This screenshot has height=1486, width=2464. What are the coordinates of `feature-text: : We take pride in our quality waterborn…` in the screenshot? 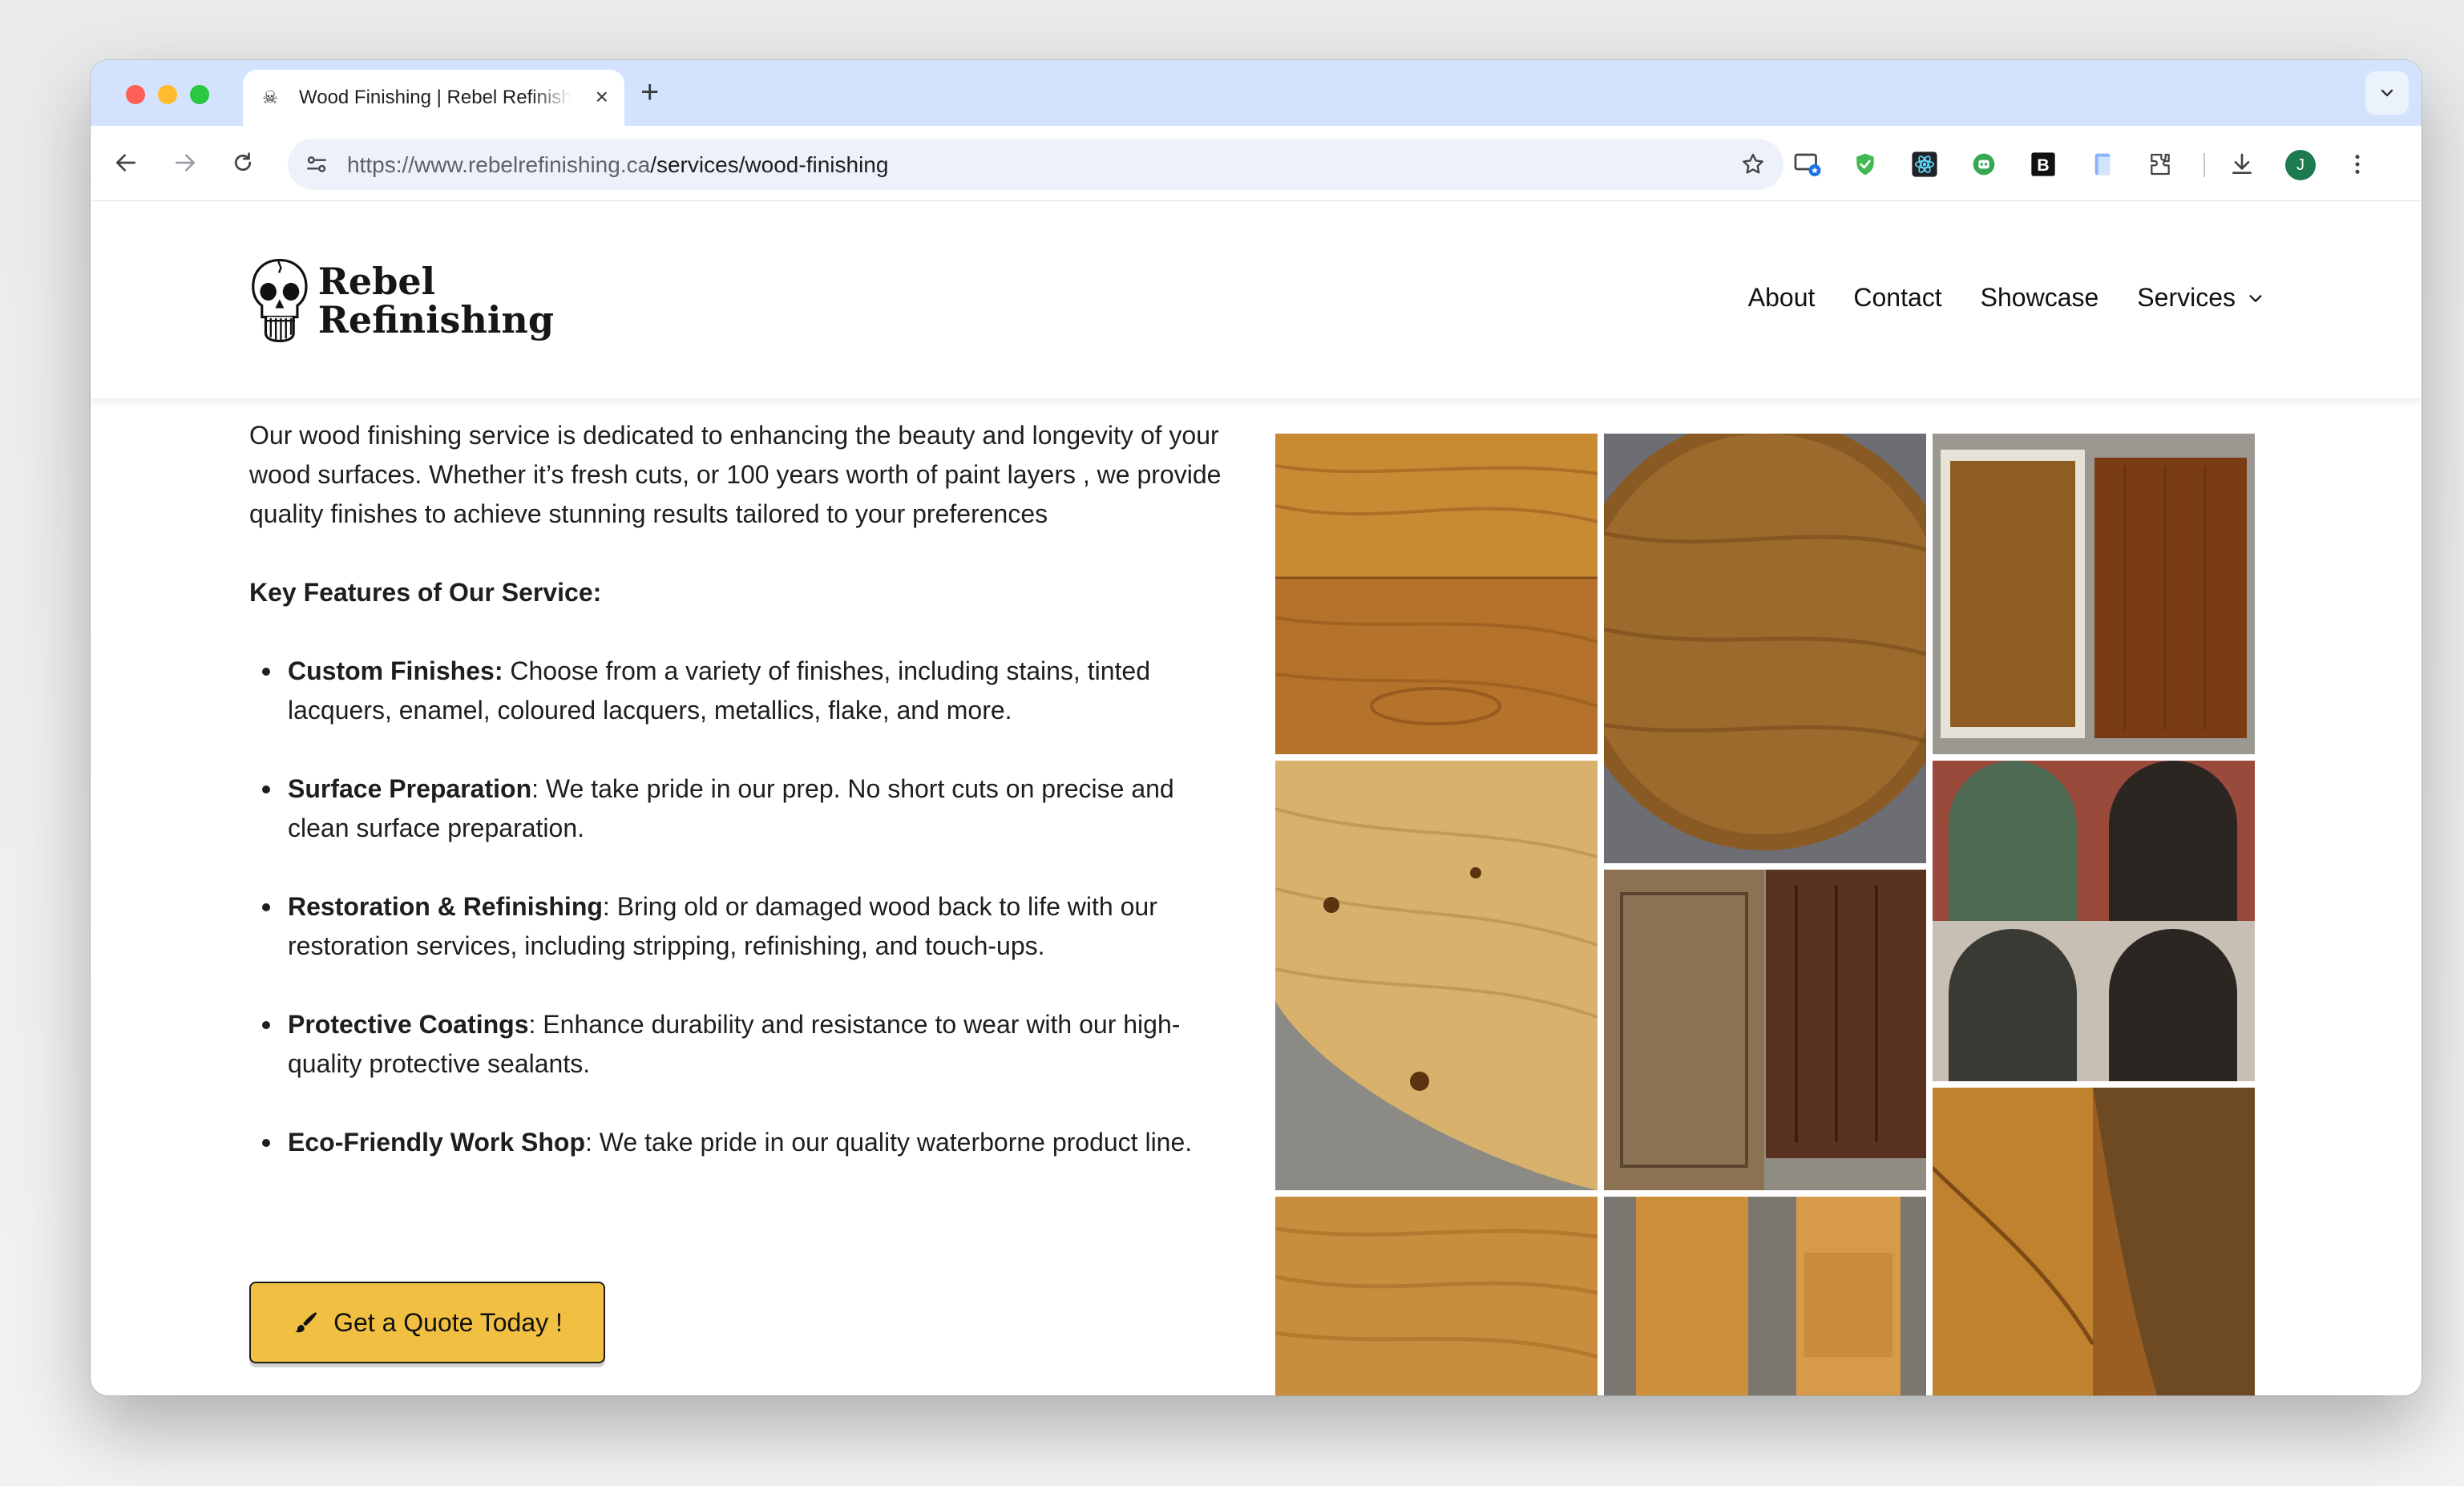 It's located at (889, 1142).